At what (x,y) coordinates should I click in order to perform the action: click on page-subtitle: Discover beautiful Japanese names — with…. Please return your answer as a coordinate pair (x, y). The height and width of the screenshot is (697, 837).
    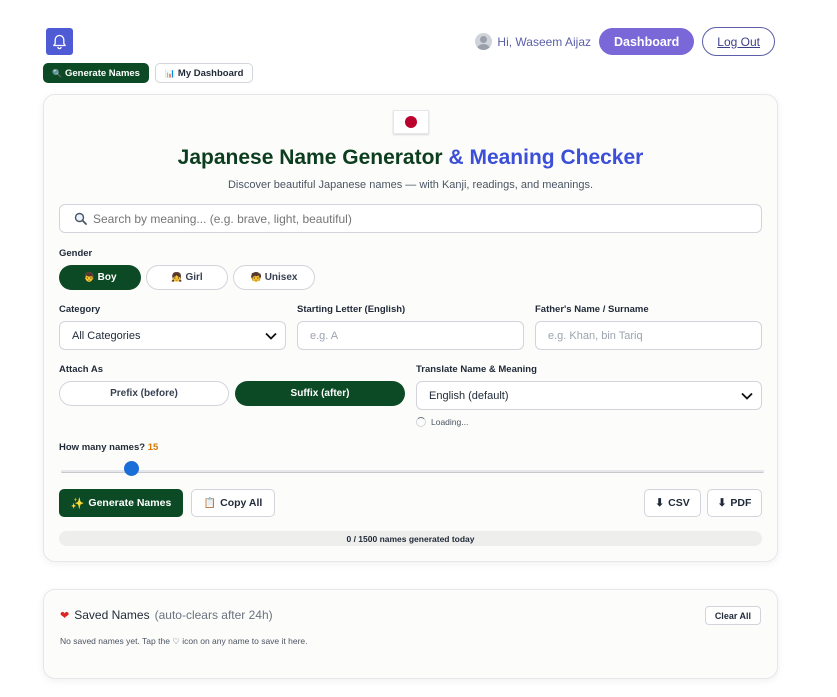
    Looking at the image, I should click on (410, 185).